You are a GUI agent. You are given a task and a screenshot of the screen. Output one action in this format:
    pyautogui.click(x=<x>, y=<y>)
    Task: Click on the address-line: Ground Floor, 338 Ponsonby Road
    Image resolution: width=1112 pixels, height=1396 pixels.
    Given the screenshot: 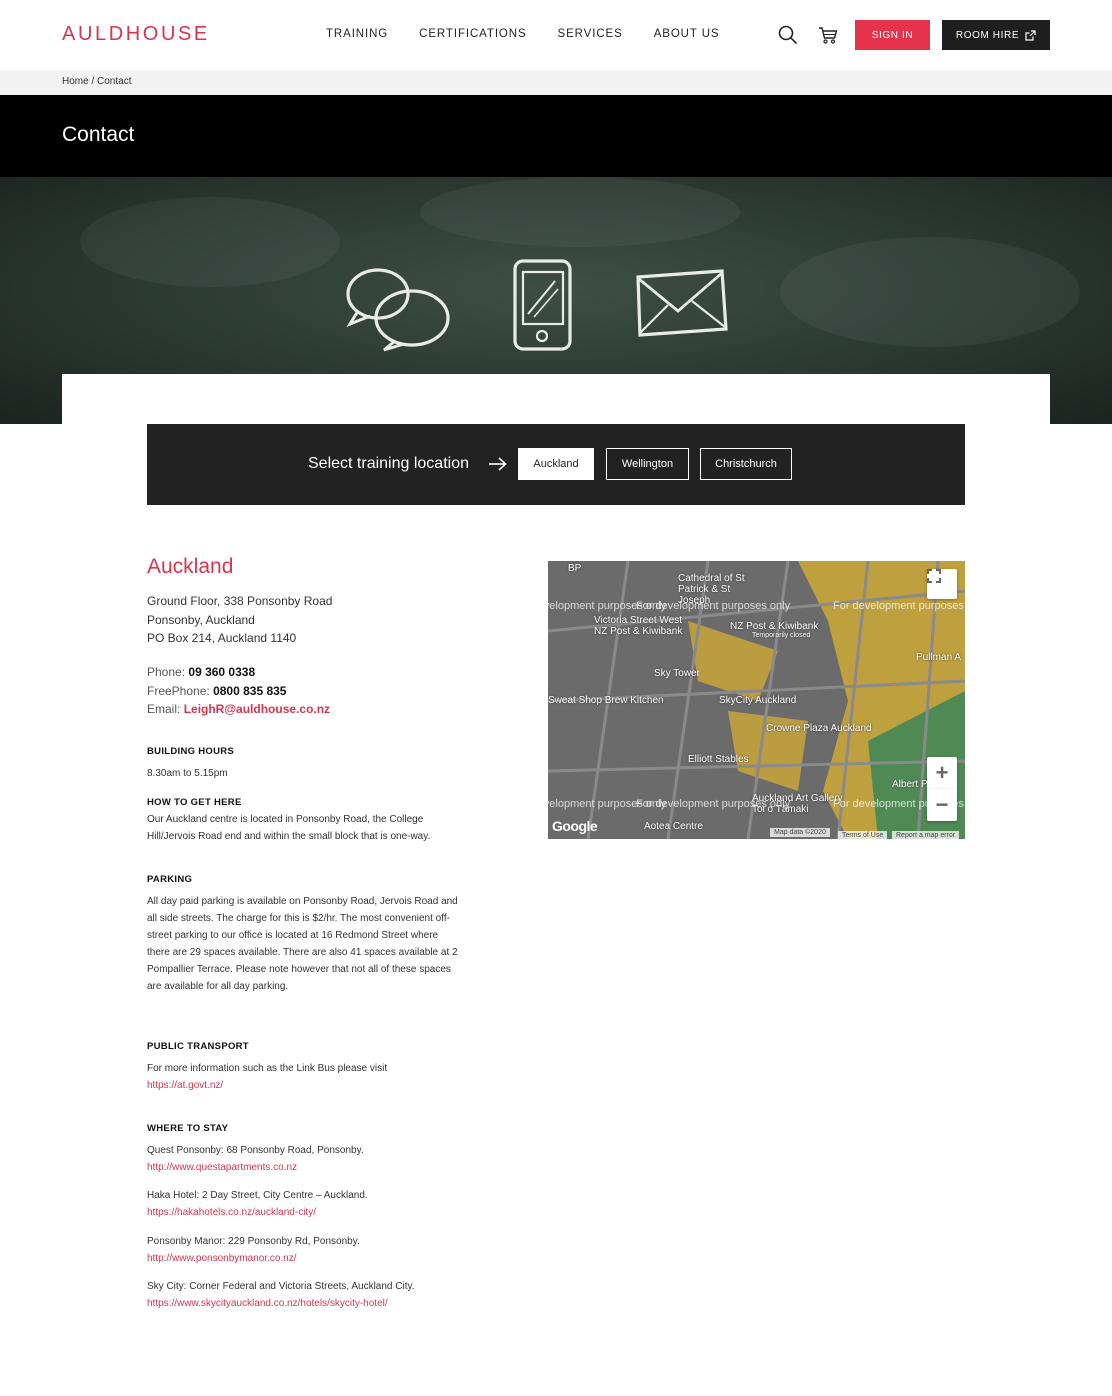 What is the action you would take?
    pyautogui.click(x=240, y=601)
    